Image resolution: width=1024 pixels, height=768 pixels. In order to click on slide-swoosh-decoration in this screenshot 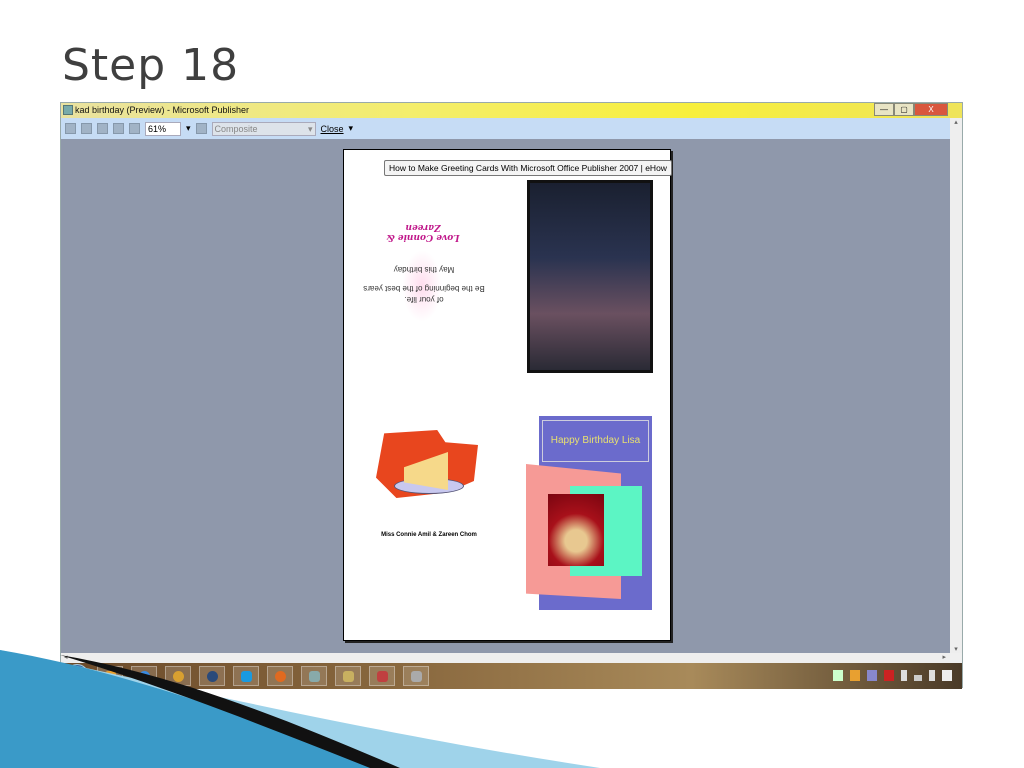, I will do `click(300, 709)`.